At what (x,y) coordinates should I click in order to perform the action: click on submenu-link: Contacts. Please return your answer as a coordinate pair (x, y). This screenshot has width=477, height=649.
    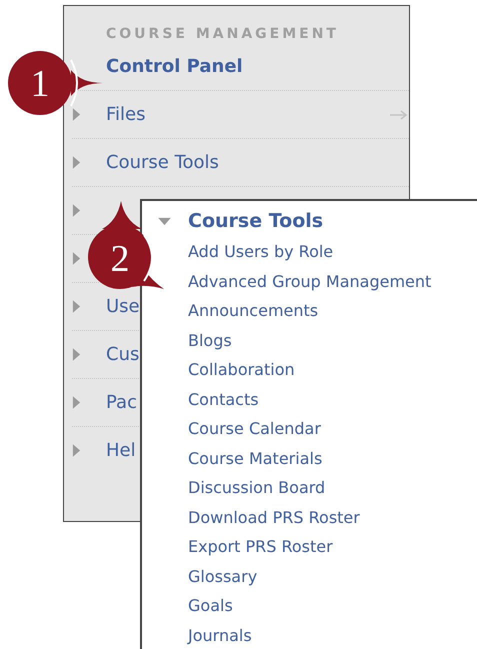
    Looking at the image, I should click on (223, 399).